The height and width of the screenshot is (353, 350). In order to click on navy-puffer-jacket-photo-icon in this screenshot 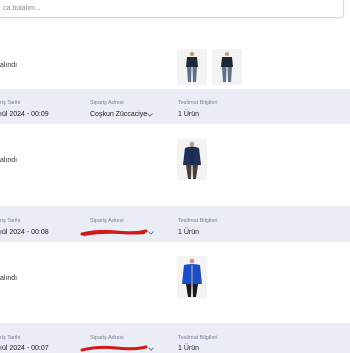, I will do `click(192, 159)`.